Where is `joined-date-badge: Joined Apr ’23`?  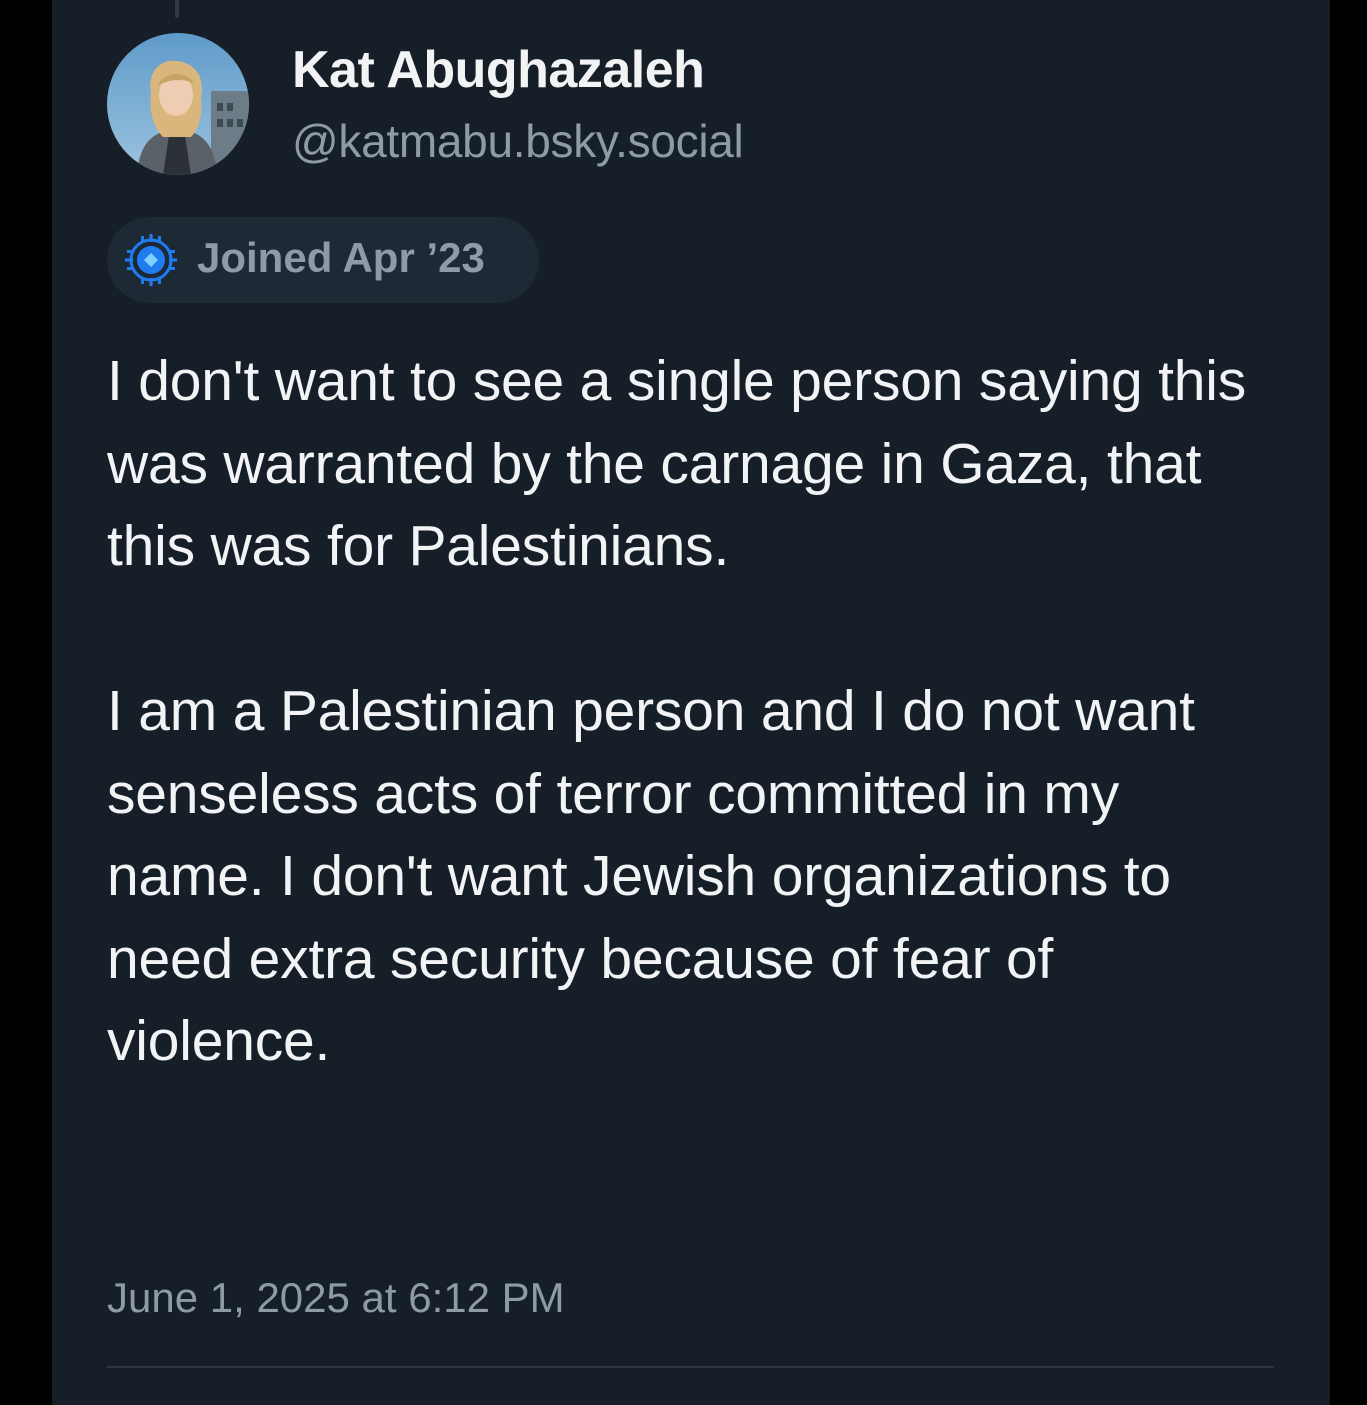 joined-date-badge: Joined Apr ’23 is located at coordinates (323, 260).